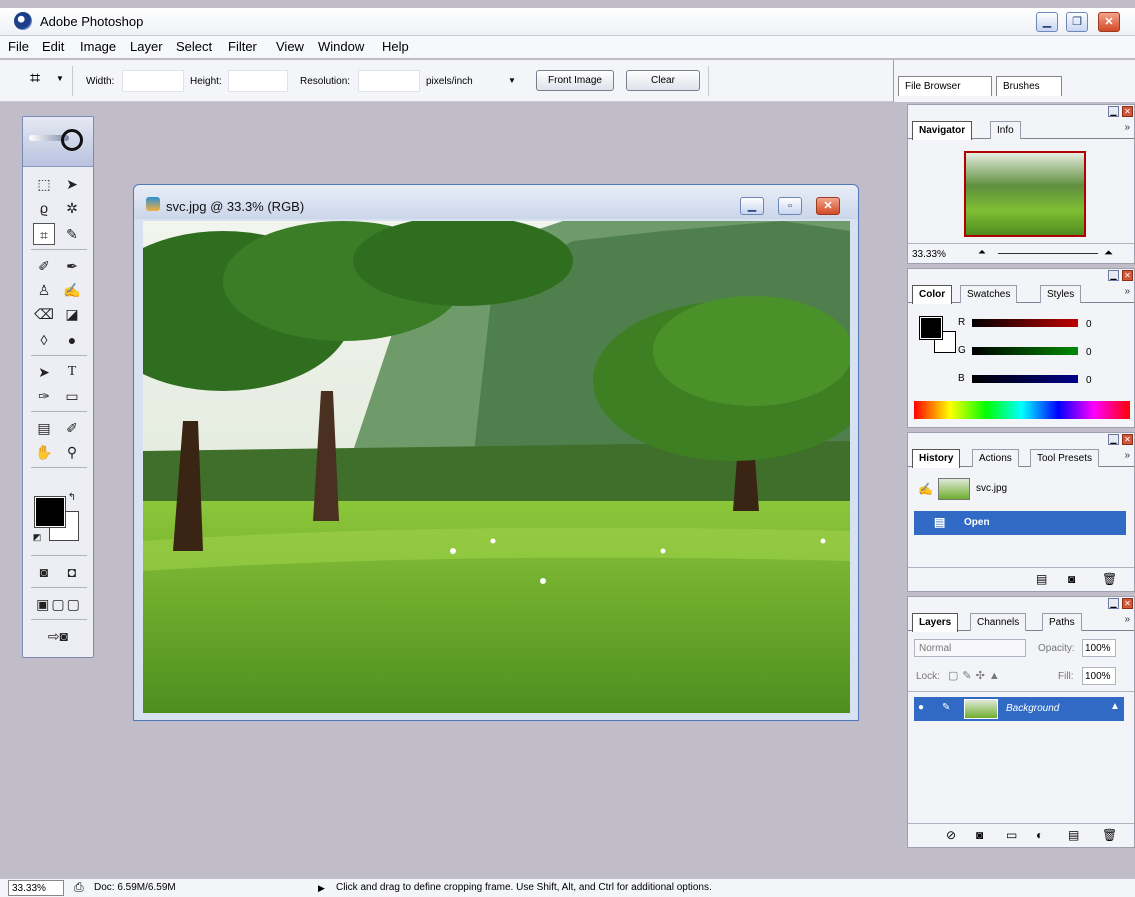 The image size is (1135, 897). I want to click on zoom-in-icon: ⏶, so click(1108, 253).